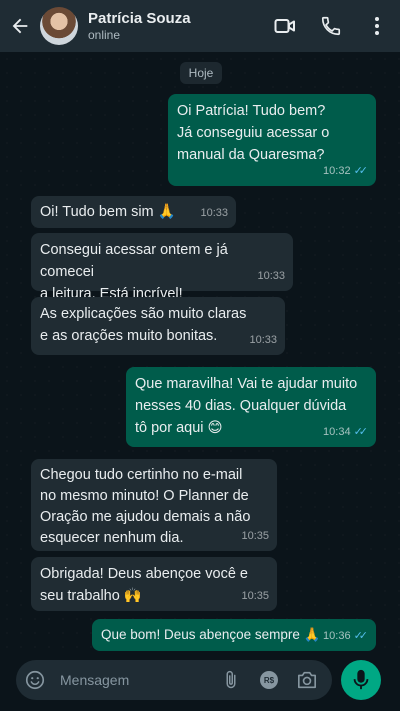 The image size is (400, 711). I want to click on chat-header: Patrícia Souza online, so click(200, 26).